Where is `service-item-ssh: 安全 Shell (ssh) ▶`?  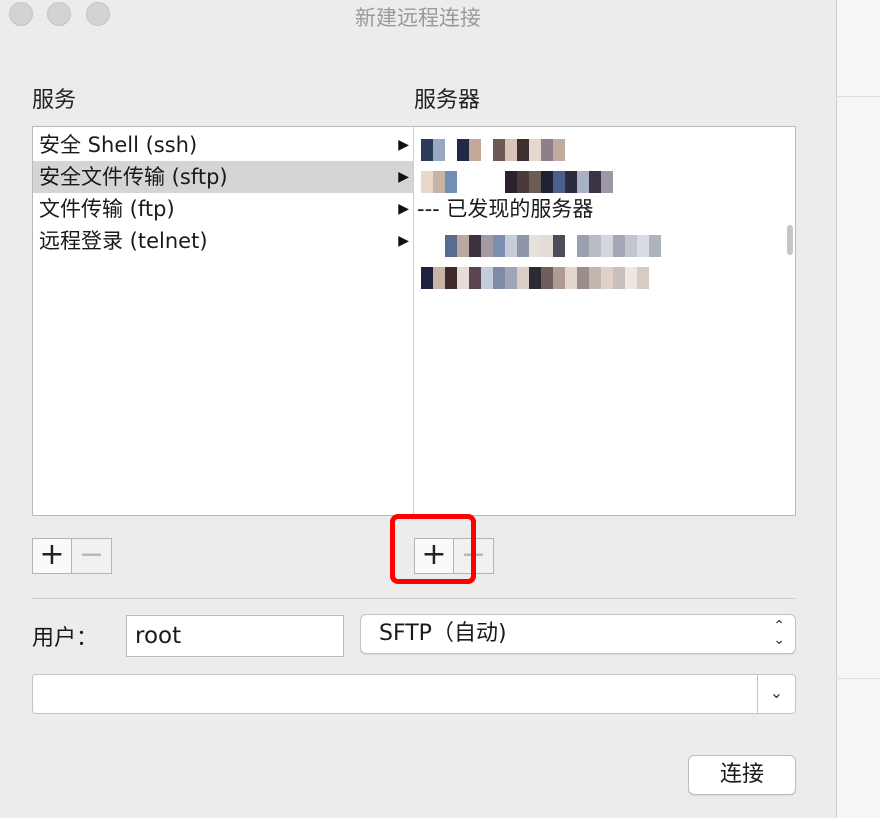
service-item-ssh: 安全 Shell (ssh) ▶ is located at coordinates (223, 145).